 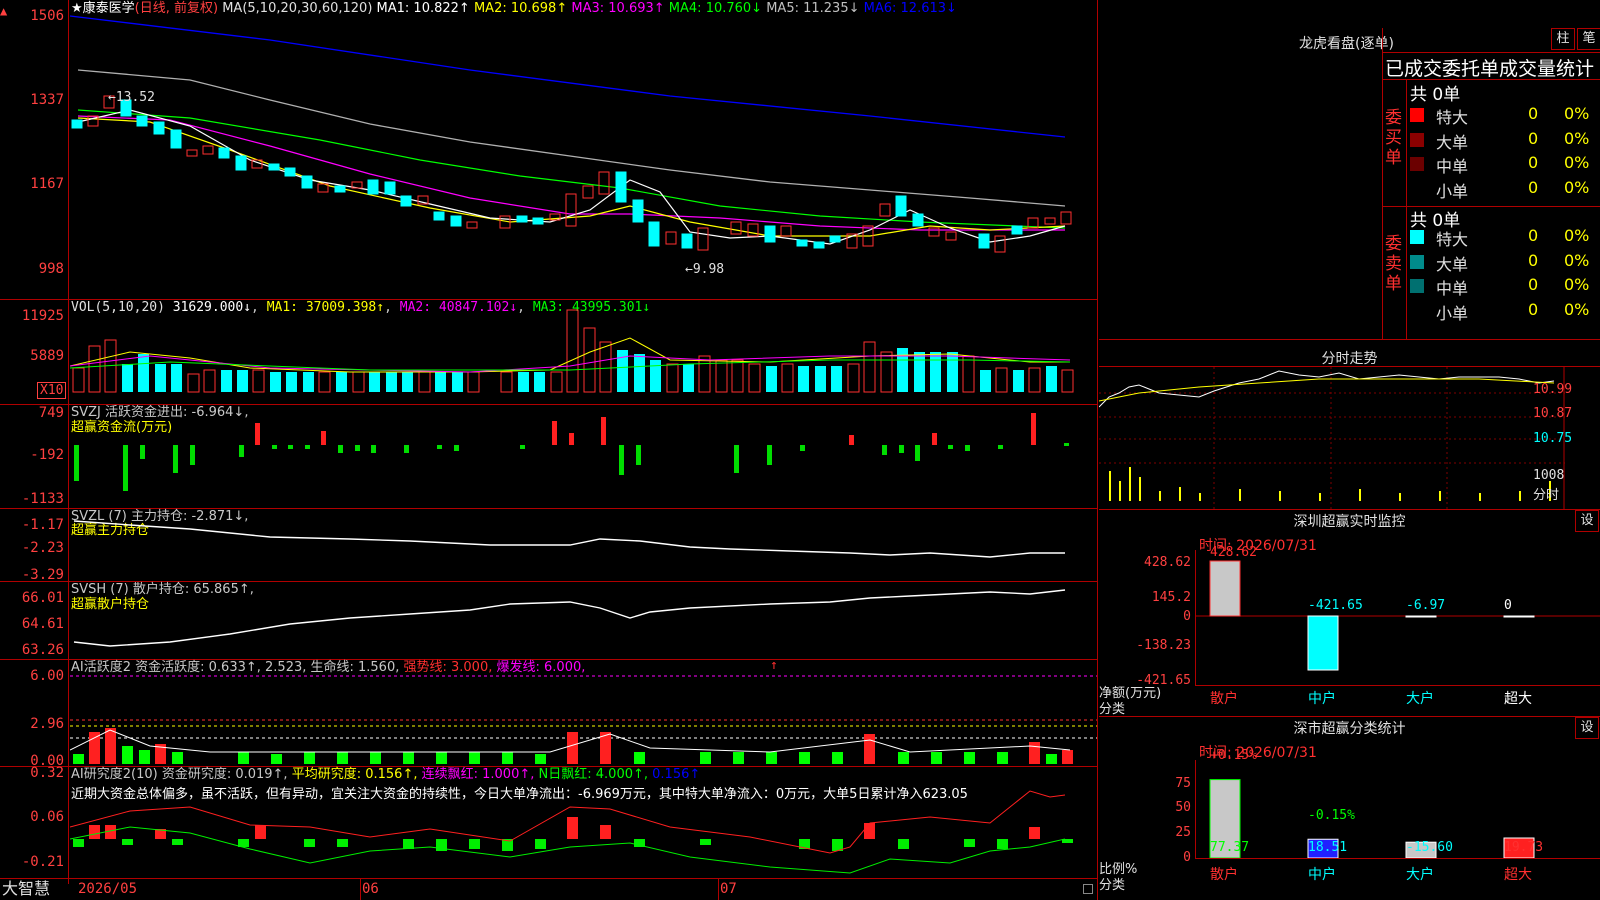 What do you see at coordinates (1452, 288) in the screenshot?
I see `order-size-label: 中单` at bounding box center [1452, 288].